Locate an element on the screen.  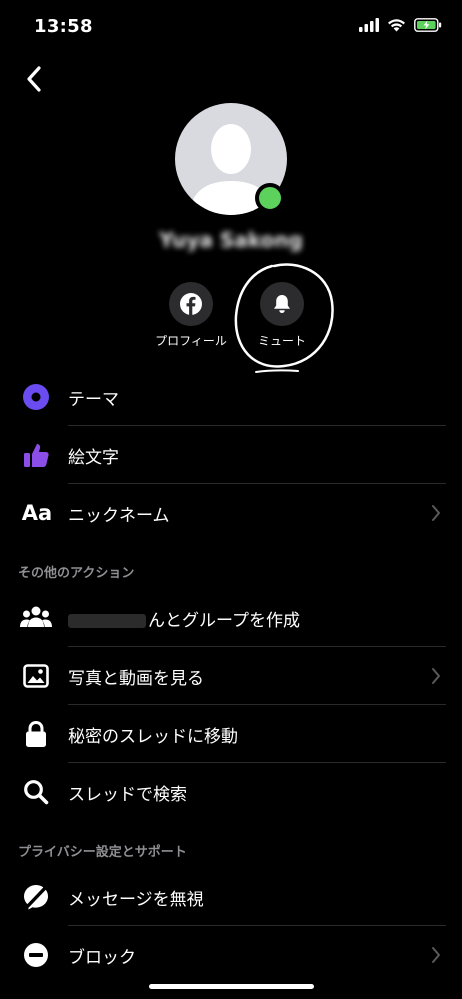
status-bar: 13:58 is located at coordinates (231, 27).